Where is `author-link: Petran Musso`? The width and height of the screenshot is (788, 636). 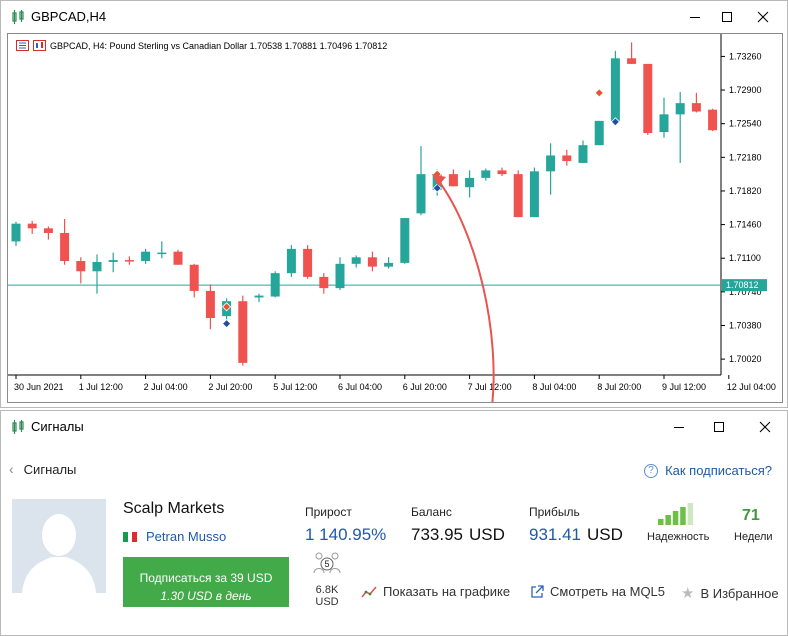
author-link: Petran Musso is located at coordinates (174, 536).